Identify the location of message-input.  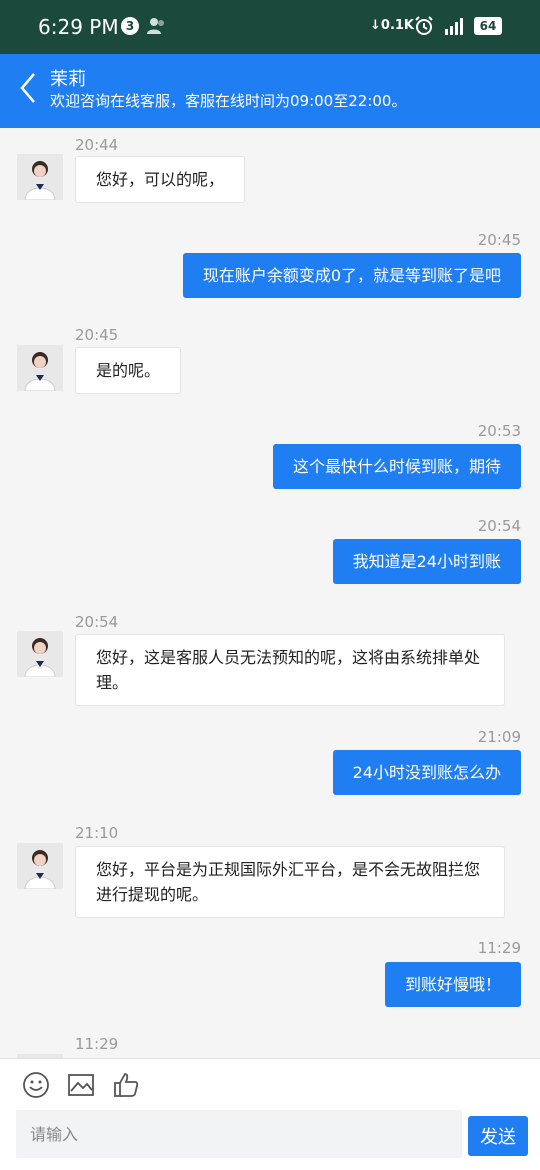
(239, 1134).